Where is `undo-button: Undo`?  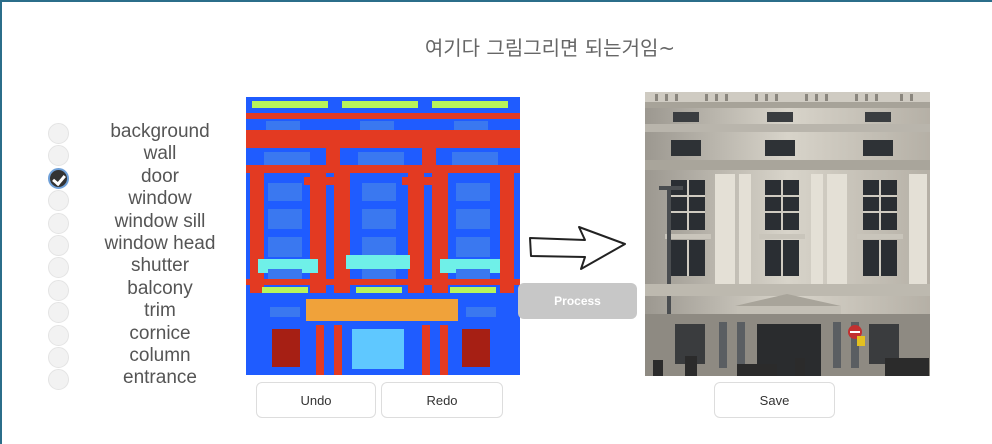 undo-button: Undo is located at coordinates (316, 400).